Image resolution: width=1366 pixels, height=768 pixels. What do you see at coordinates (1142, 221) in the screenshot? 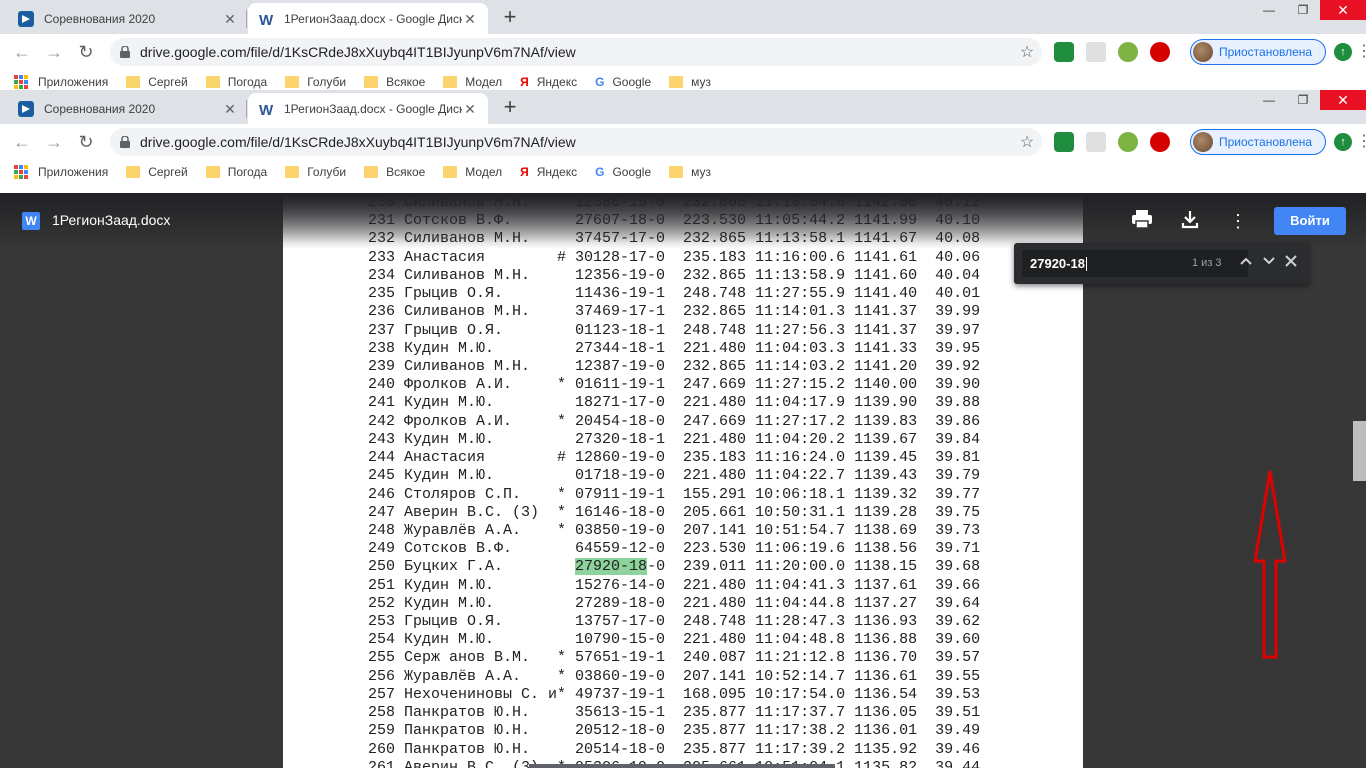
I see `print-icon` at bounding box center [1142, 221].